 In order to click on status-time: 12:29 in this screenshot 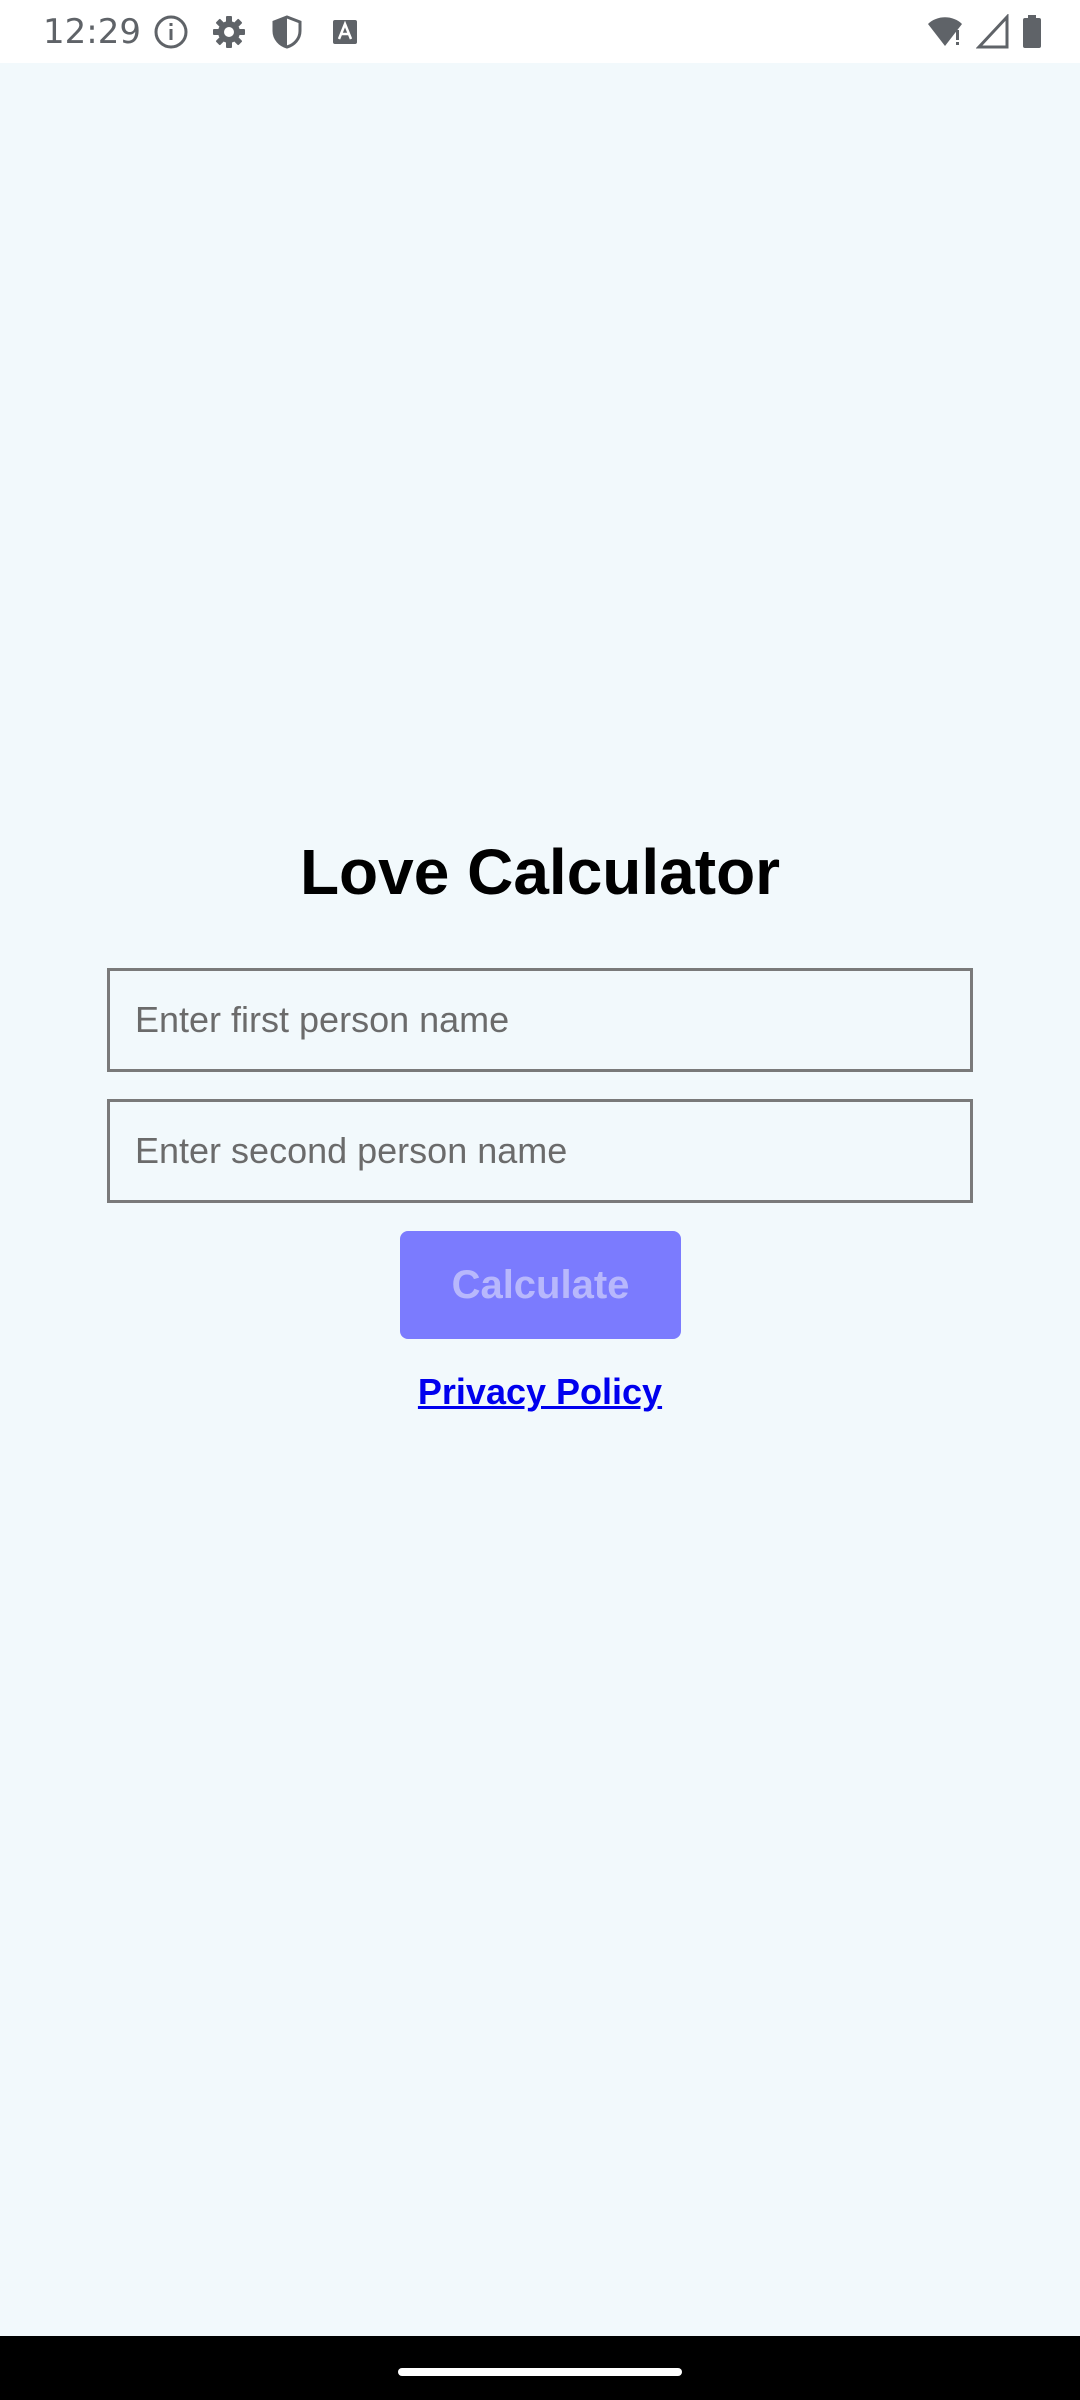, I will do `click(92, 31)`.